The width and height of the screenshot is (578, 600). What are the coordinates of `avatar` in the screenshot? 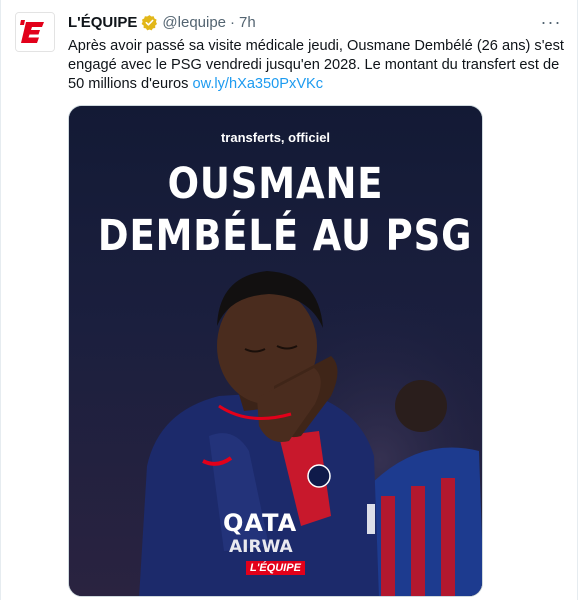 It's located at (35, 32).